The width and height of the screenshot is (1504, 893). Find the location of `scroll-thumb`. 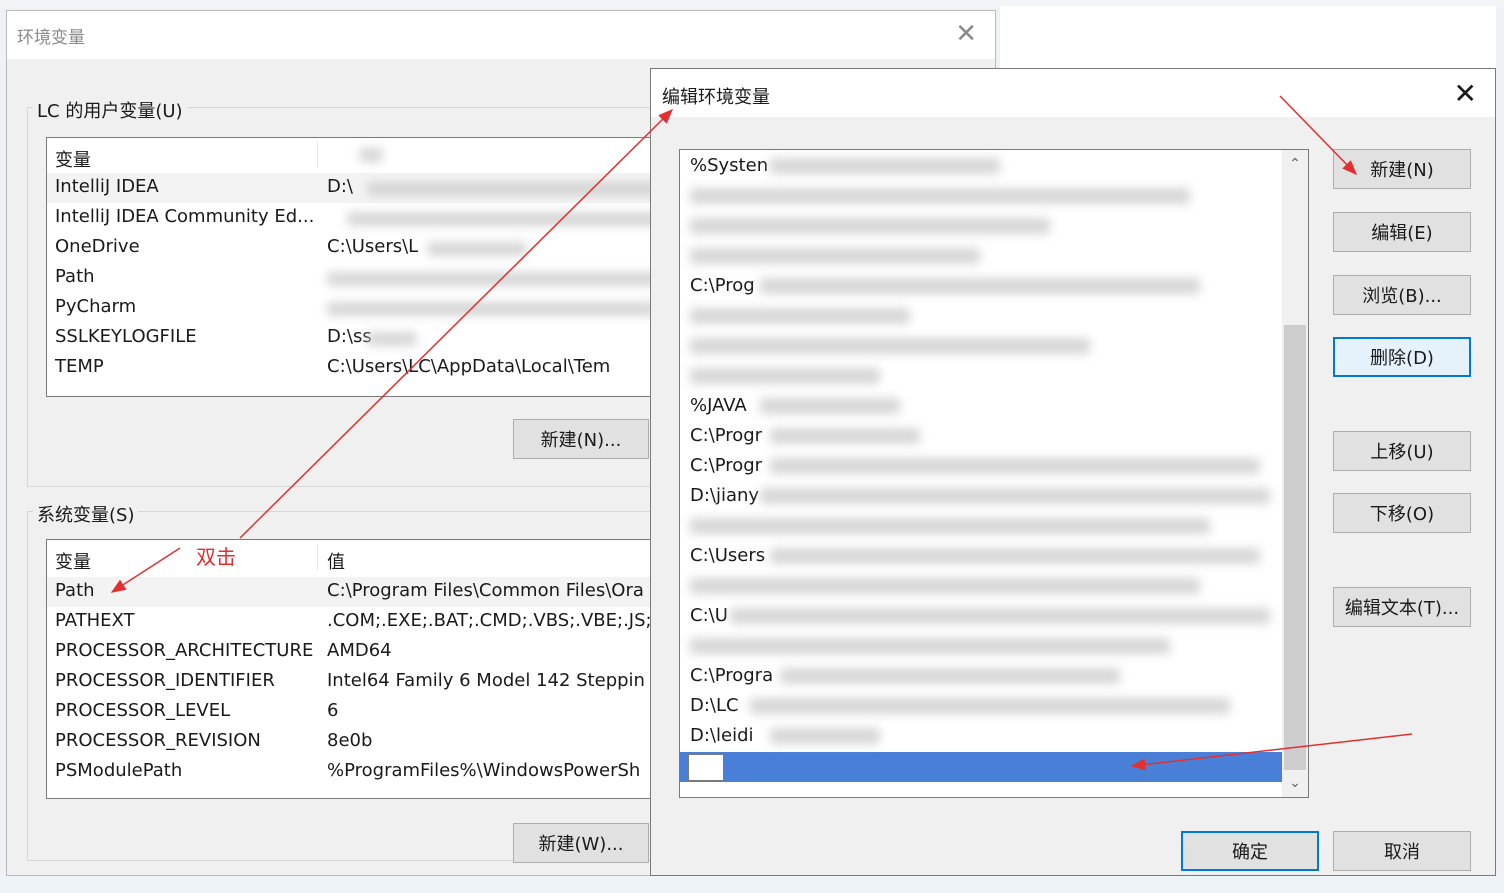

scroll-thumb is located at coordinates (1295, 547).